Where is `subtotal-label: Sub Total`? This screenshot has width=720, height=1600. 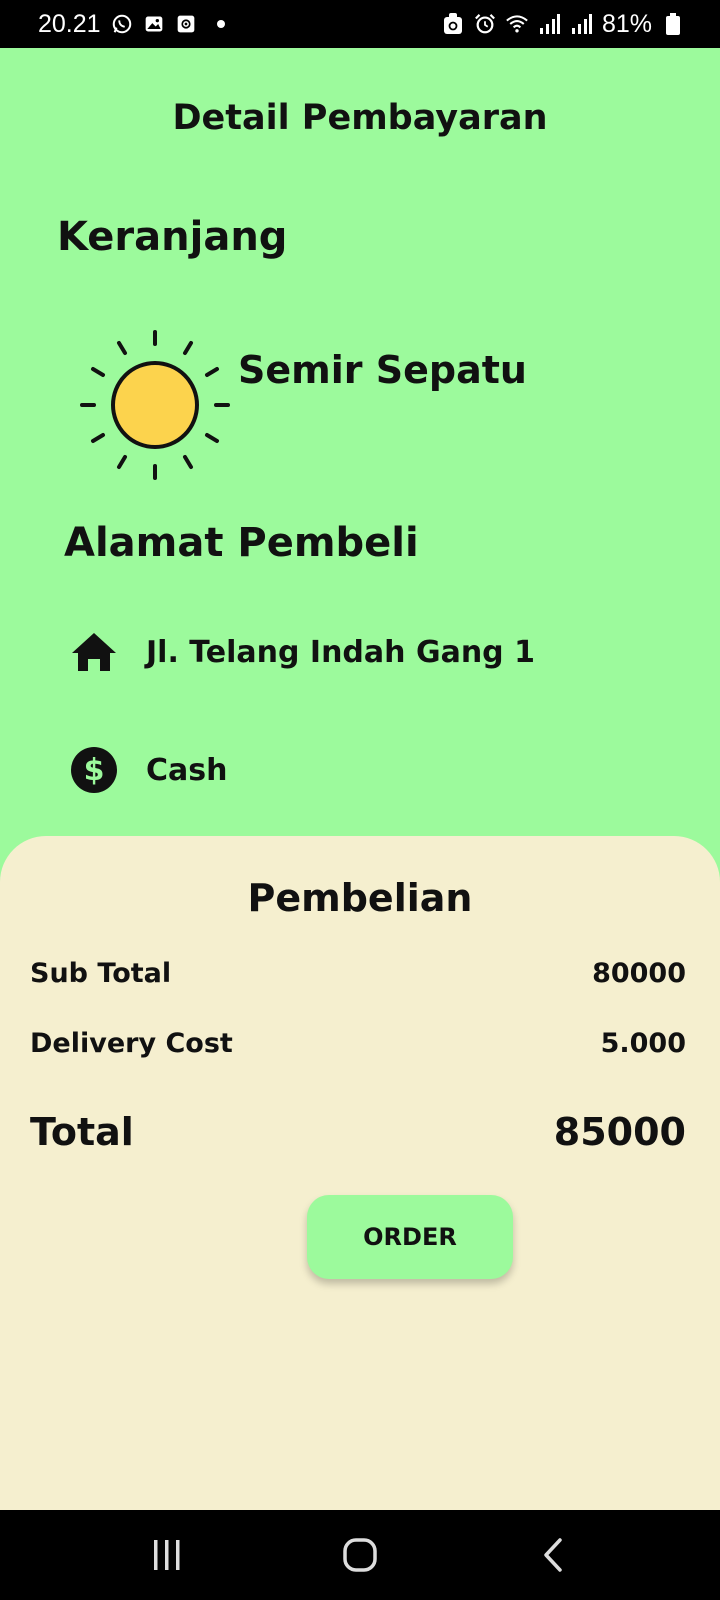 subtotal-label: Sub Total is located at coordinates (101, 973).